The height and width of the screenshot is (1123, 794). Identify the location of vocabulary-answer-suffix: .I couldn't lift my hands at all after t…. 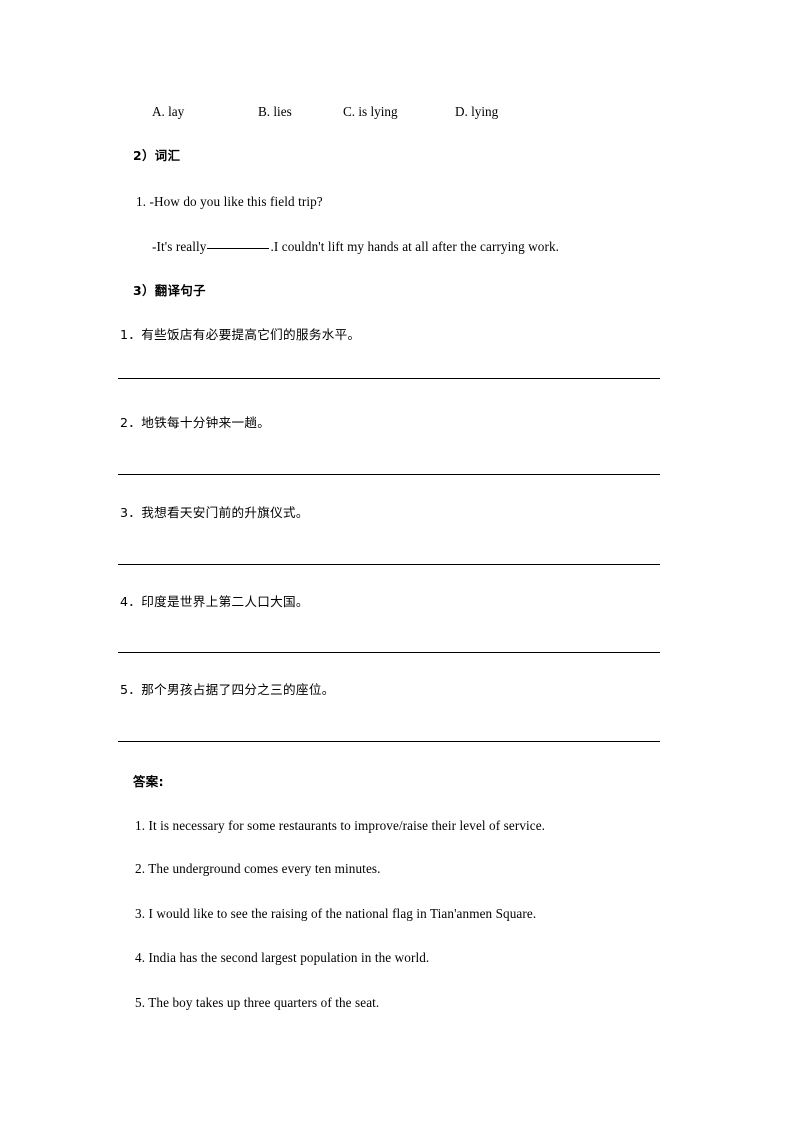
(415, 246).